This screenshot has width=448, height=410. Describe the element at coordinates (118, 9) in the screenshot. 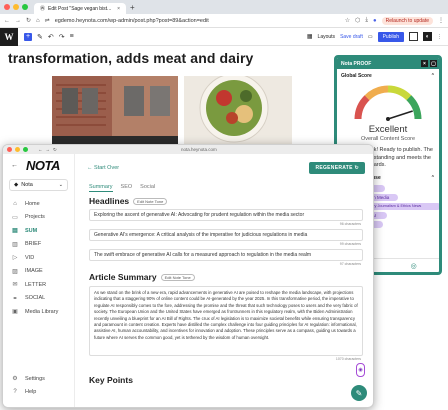

I see `close-tab-icon: ×` at that location.